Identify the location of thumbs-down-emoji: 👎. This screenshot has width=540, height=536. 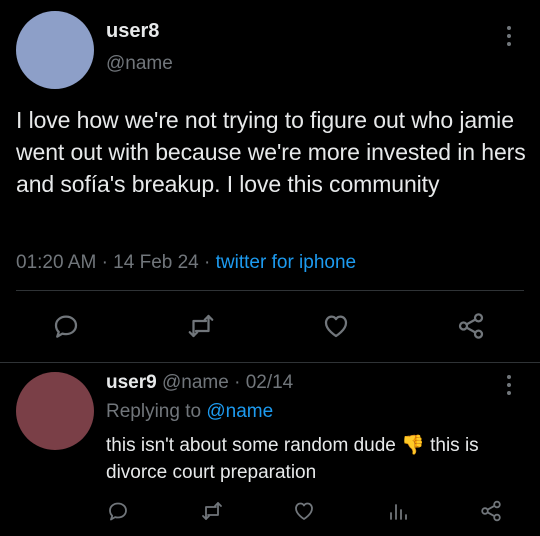
(413, 445).